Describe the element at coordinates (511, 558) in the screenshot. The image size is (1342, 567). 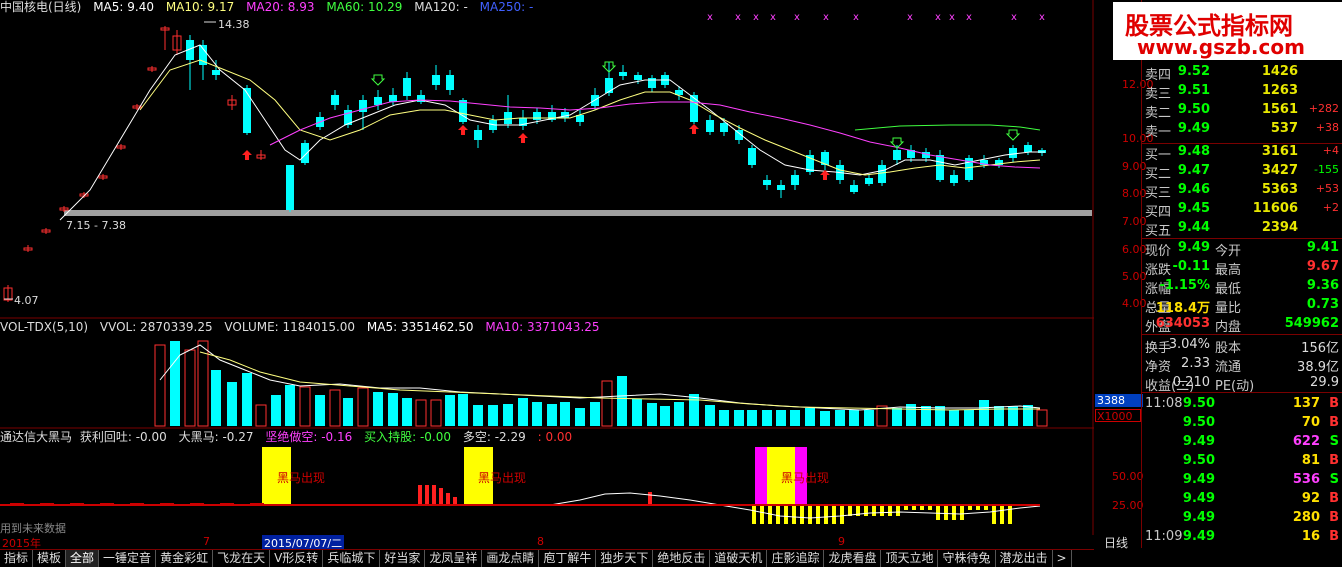
I see `tab-10: 画龙点睛` at that location.